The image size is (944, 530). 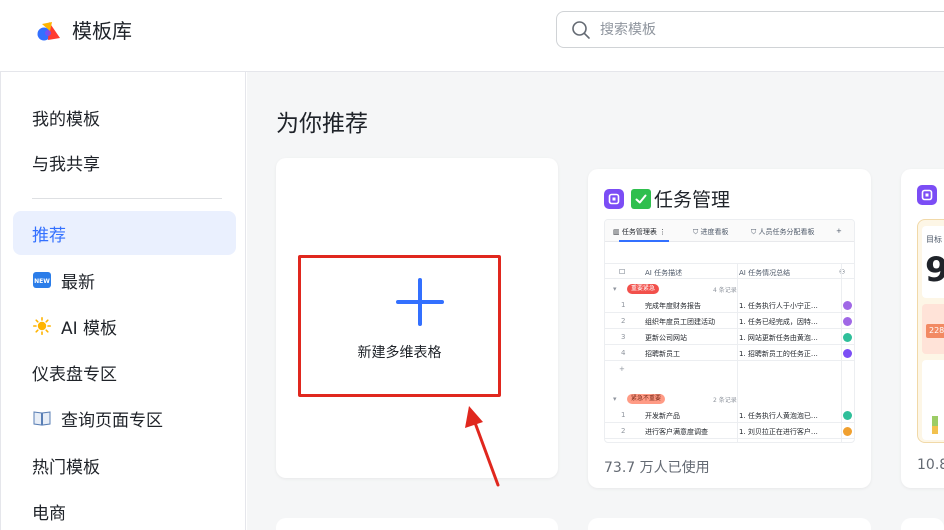 What do you see at coordinates (420, 302) in the screenshot?
I see `plus-icon` at bounding box center [420, 302].